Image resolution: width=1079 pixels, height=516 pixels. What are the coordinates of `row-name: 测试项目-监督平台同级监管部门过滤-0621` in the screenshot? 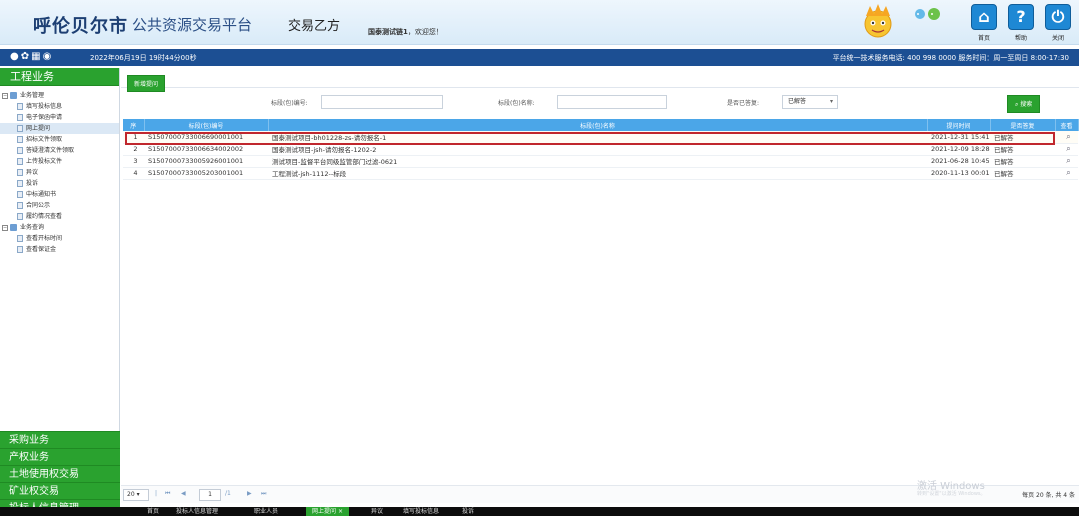 It's located at (597, 161).